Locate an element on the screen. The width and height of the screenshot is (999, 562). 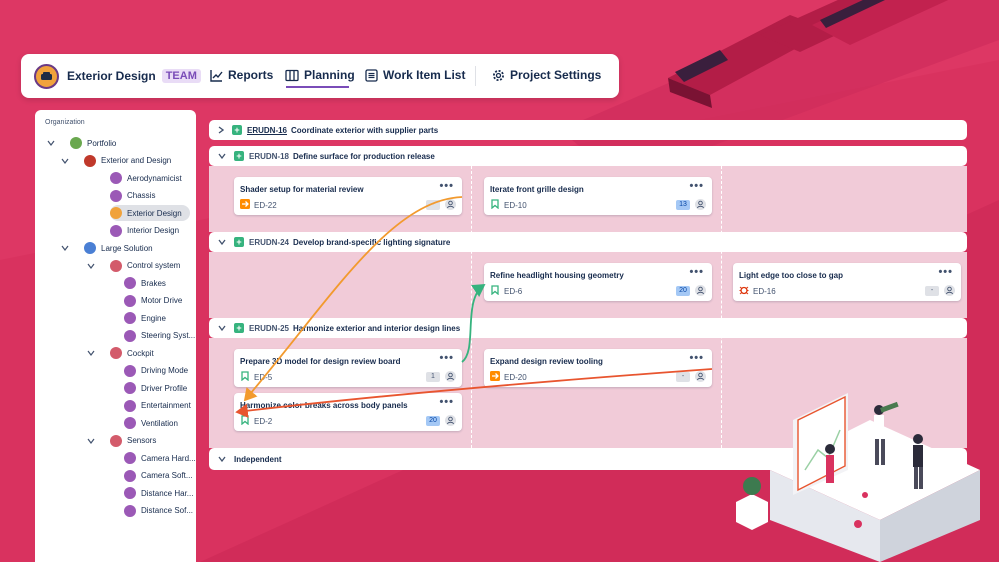
work-item-card: Light edge too close to gap ••• ED-16 - is located at coordinates (847, 282).